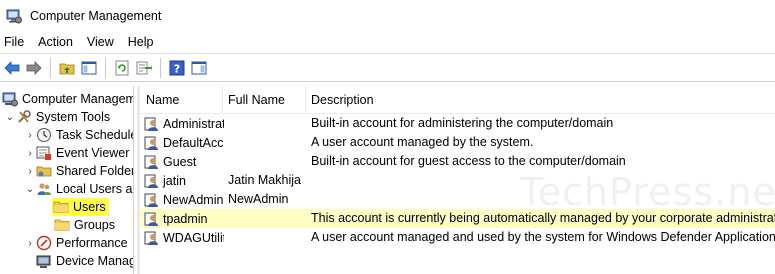 The height and width of the screenshot is (274, 775). I want to click on tree-item-system-tools: ⌄ System Tools, so click(57, 117).